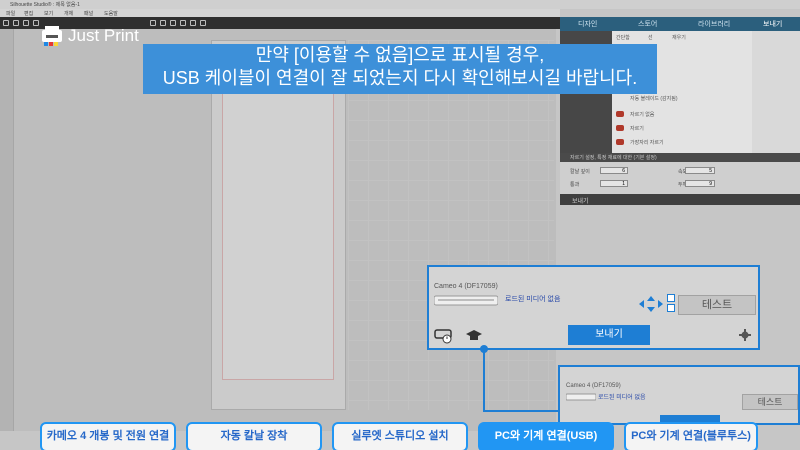  Describe the element at coordinates (623, 37) in the screenshot. I see `option-simple: 간단함` at that location.